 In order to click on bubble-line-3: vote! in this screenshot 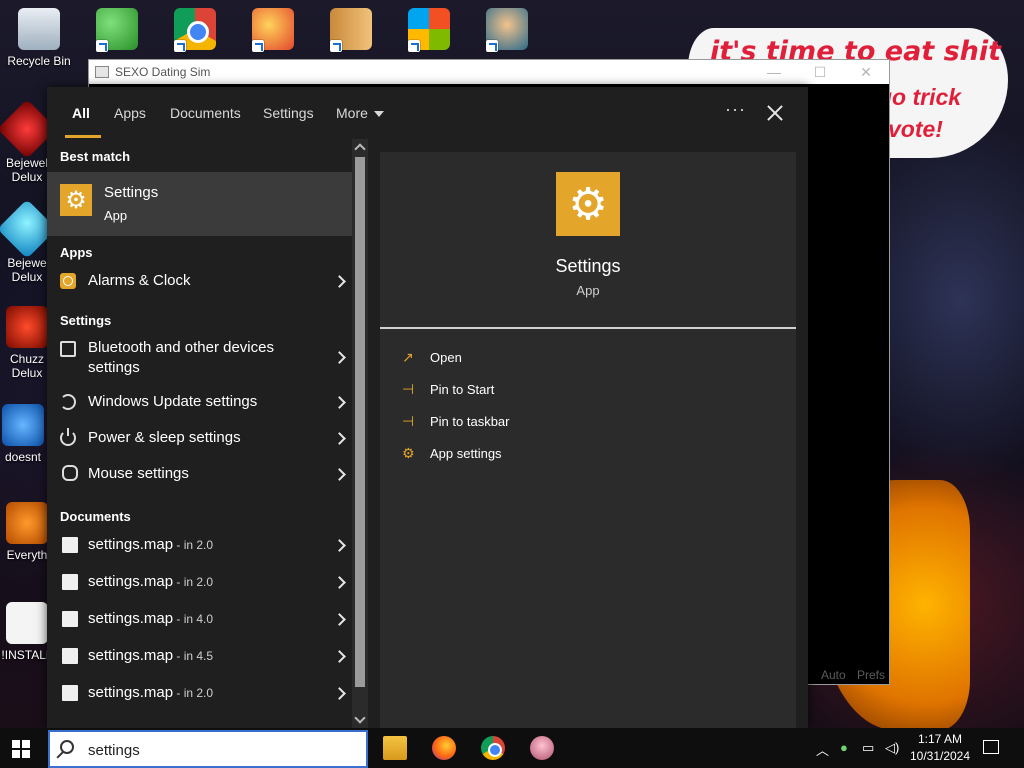, I will do `click(915, 129)`.